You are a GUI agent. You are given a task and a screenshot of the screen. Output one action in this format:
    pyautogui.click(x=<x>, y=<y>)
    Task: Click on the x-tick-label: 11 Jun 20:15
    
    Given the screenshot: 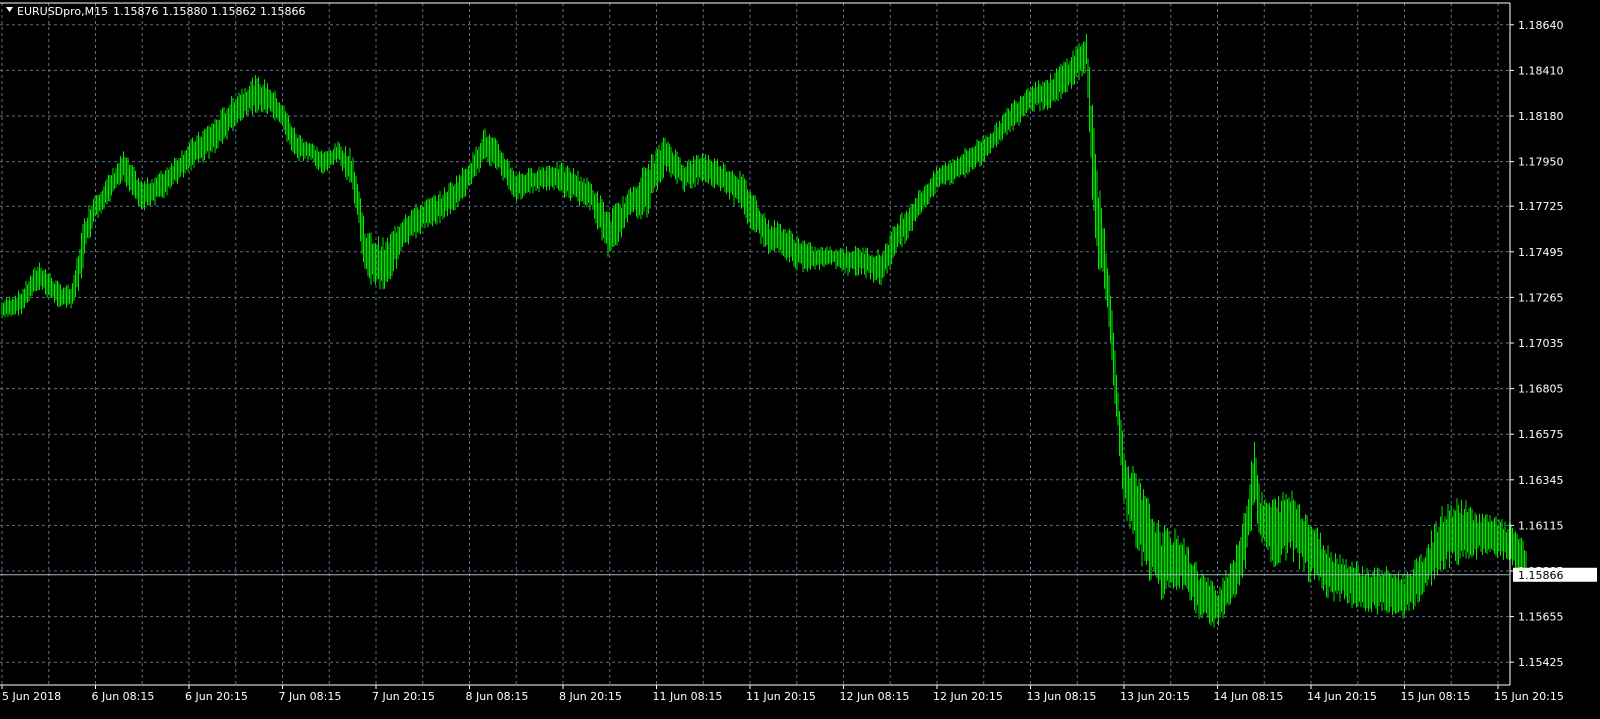 What is the action you would take?
    pyautogui.click(x=781, y=696)
    